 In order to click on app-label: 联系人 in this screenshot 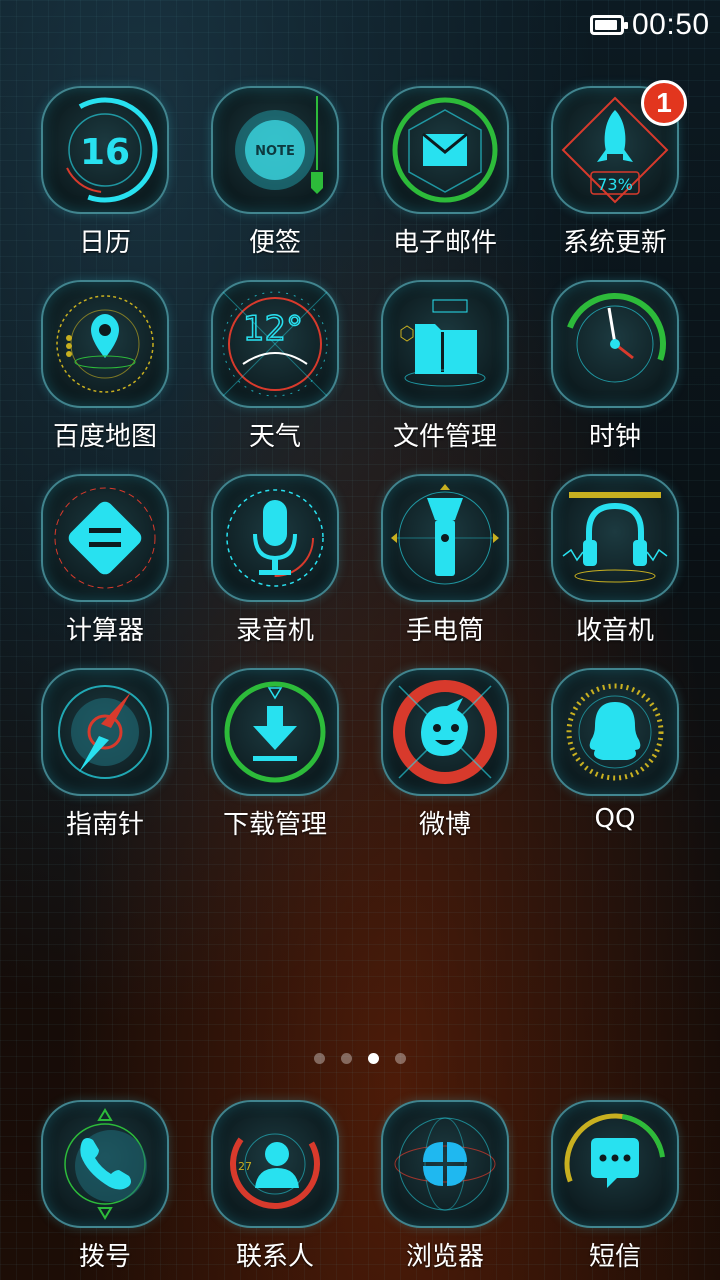, I will do `click(274, 1257)`.